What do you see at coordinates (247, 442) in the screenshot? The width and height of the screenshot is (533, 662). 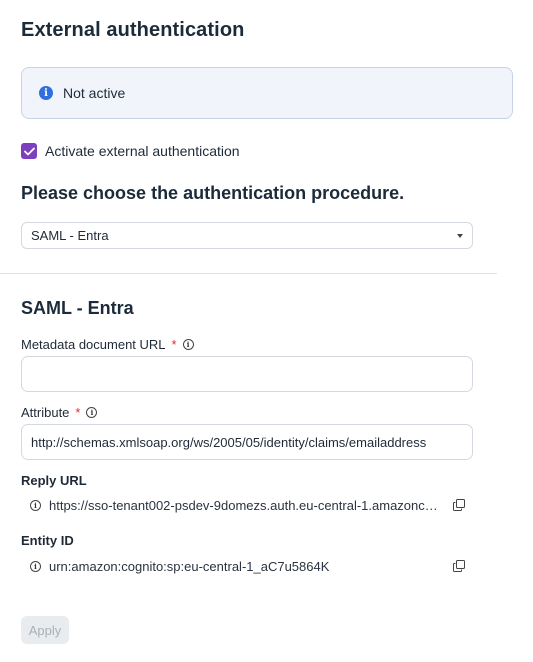 I see `attribute-input` at bounding box center [247, 442].